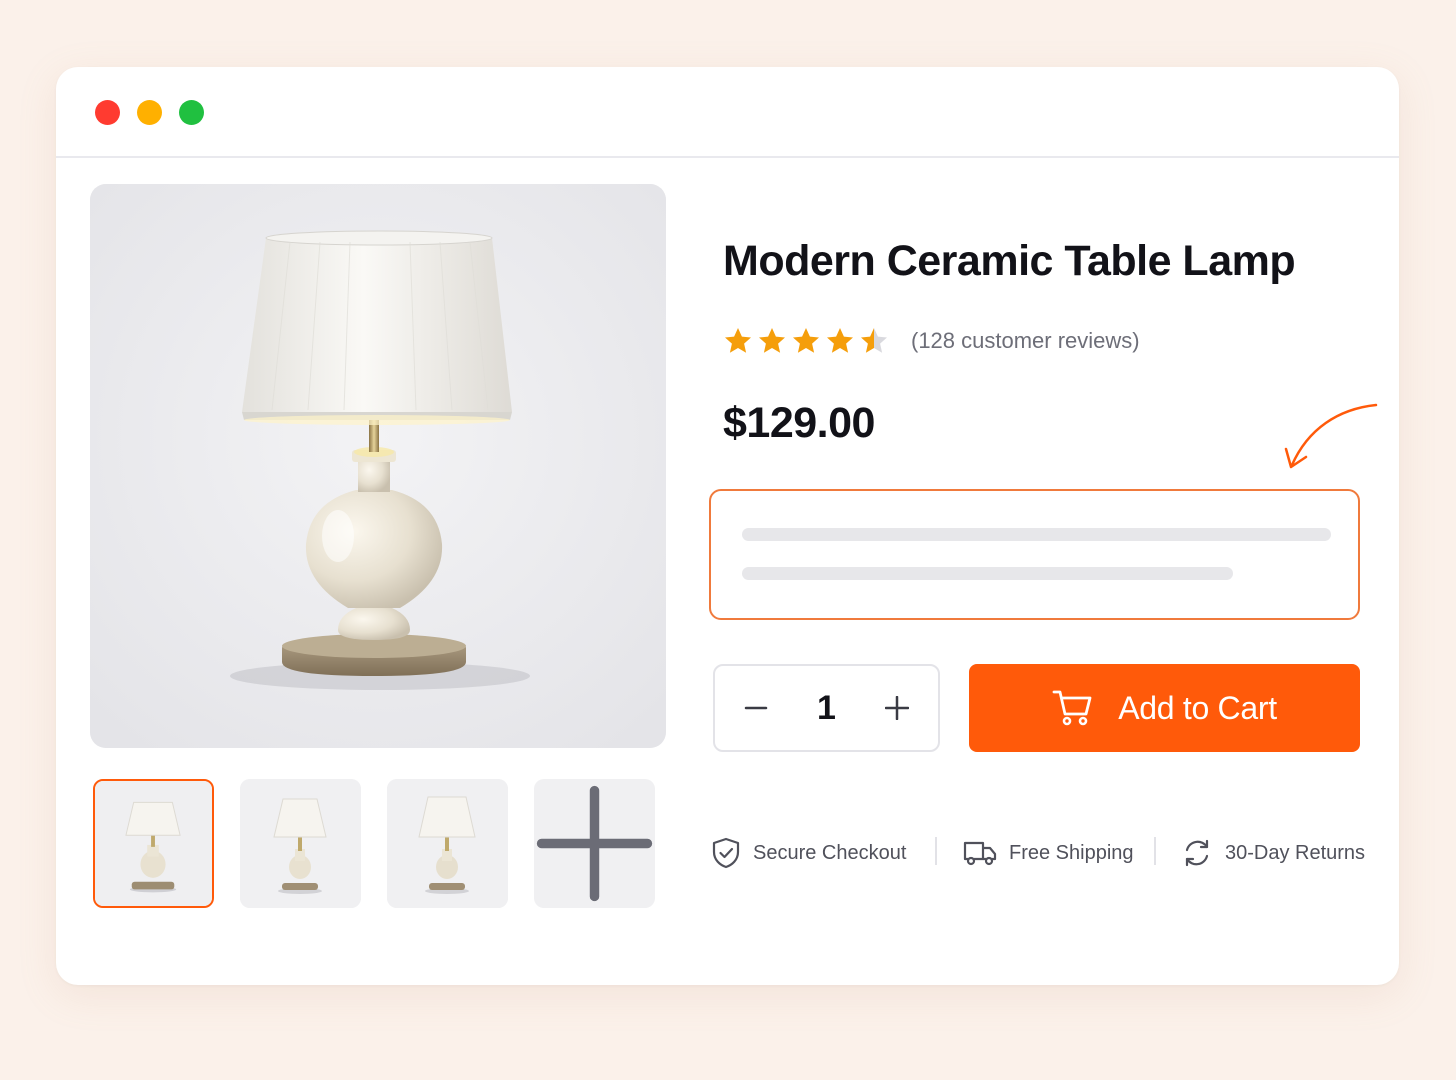  Describe the element at coordinates (107, 112) in the screenshot. I see `close-window-button` at that location.